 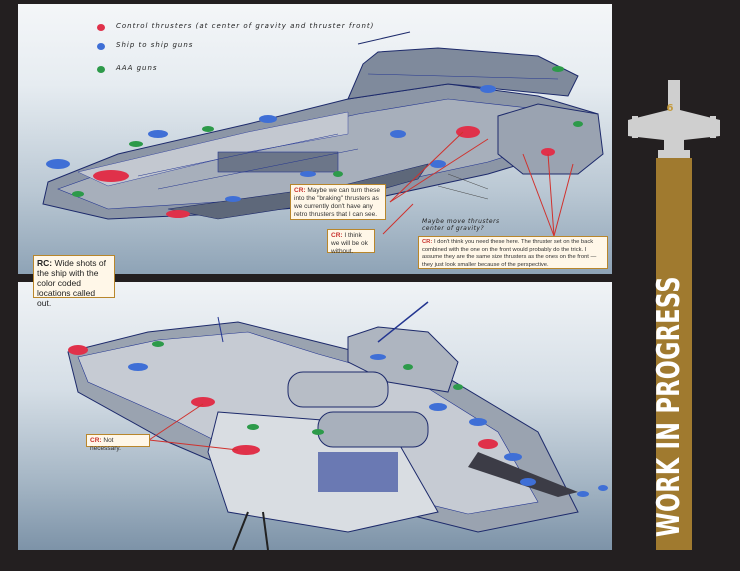 What do you see at coordinates (101, 46) in the screenshot?
I see `legend-blue-dot` at bounding box center [101, 46].